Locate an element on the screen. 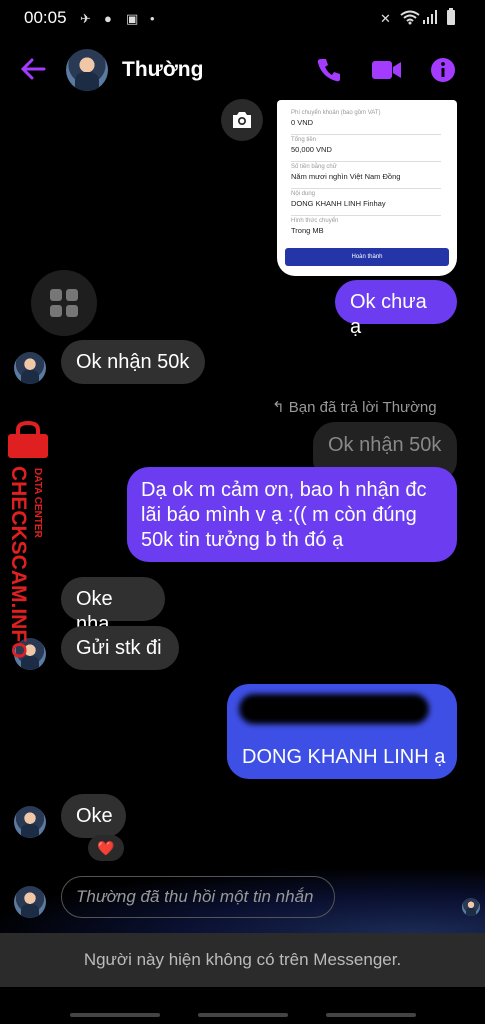 The image size is (485, 1024). system-nav-bar is located at coordinates (242, 1005).